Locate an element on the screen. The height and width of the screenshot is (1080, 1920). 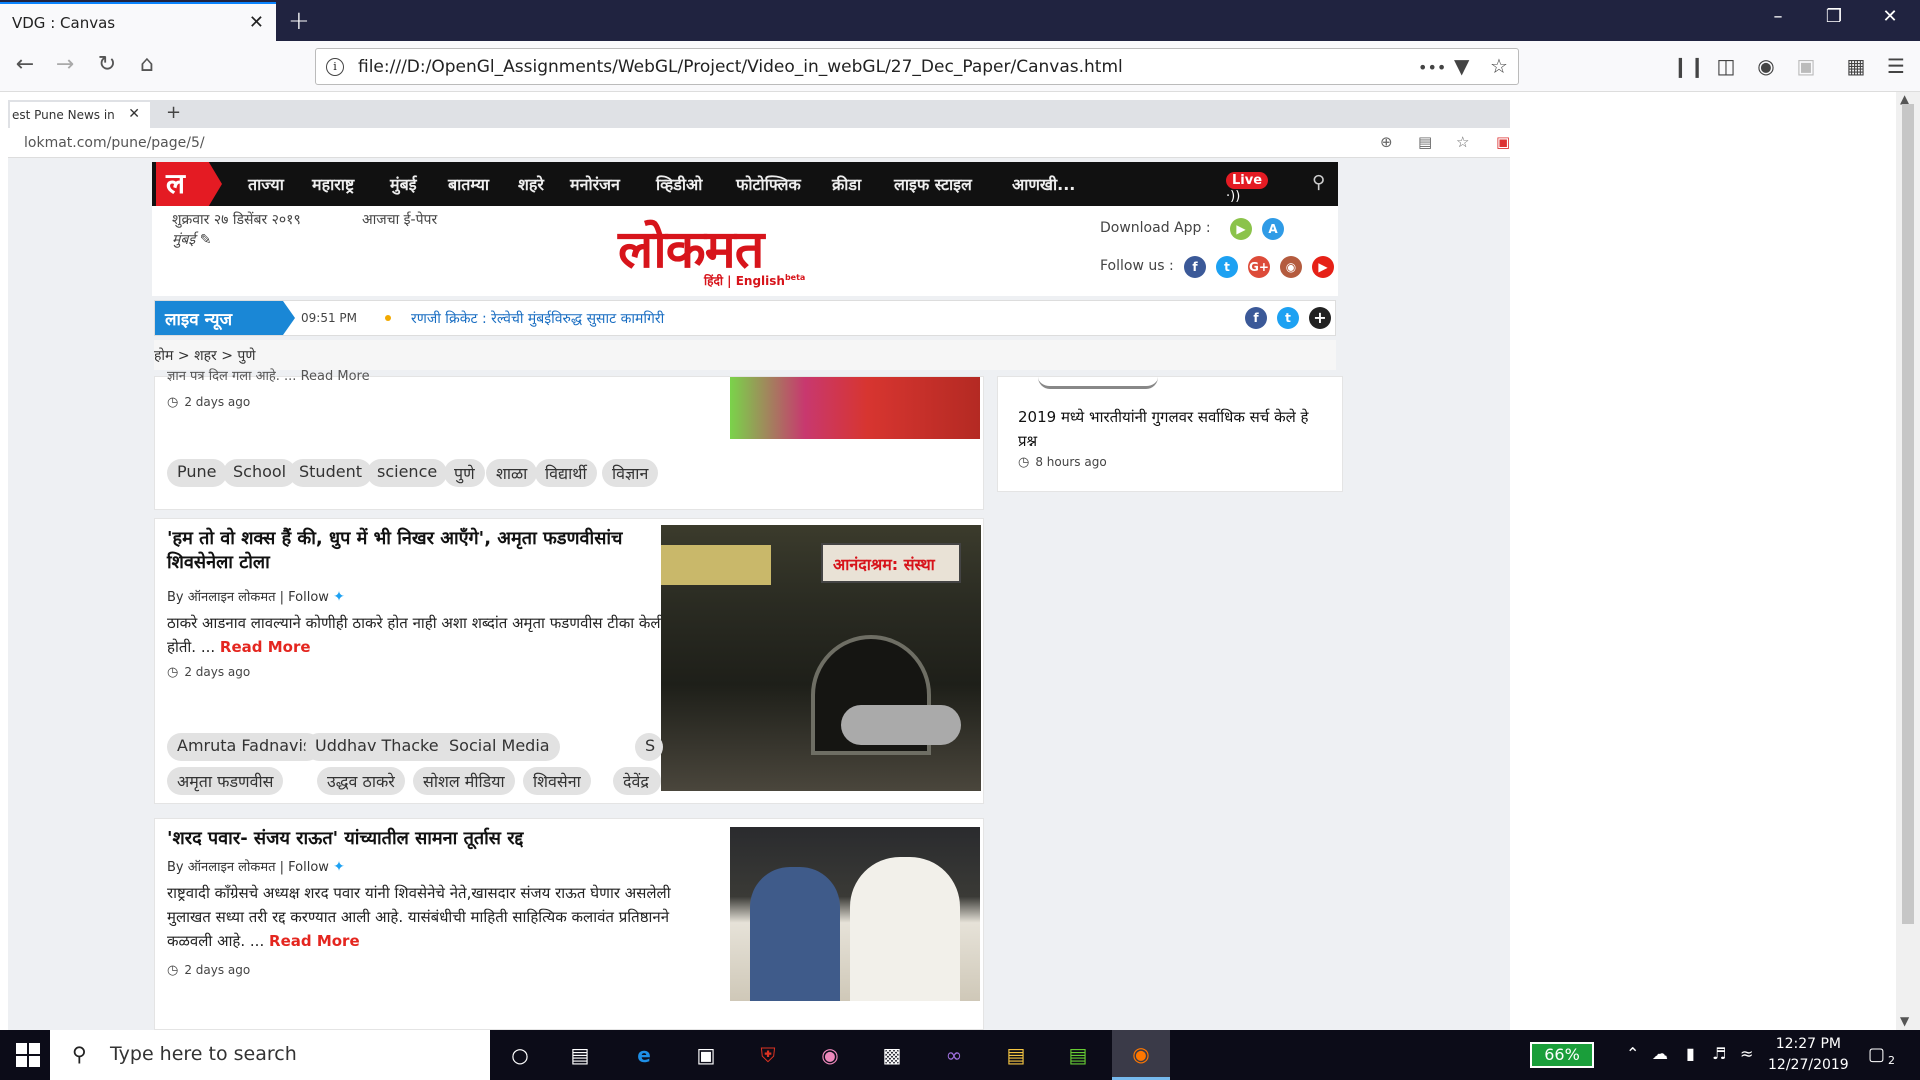
tag: अमृता फडणवीस is located at coordinates (225, 781).